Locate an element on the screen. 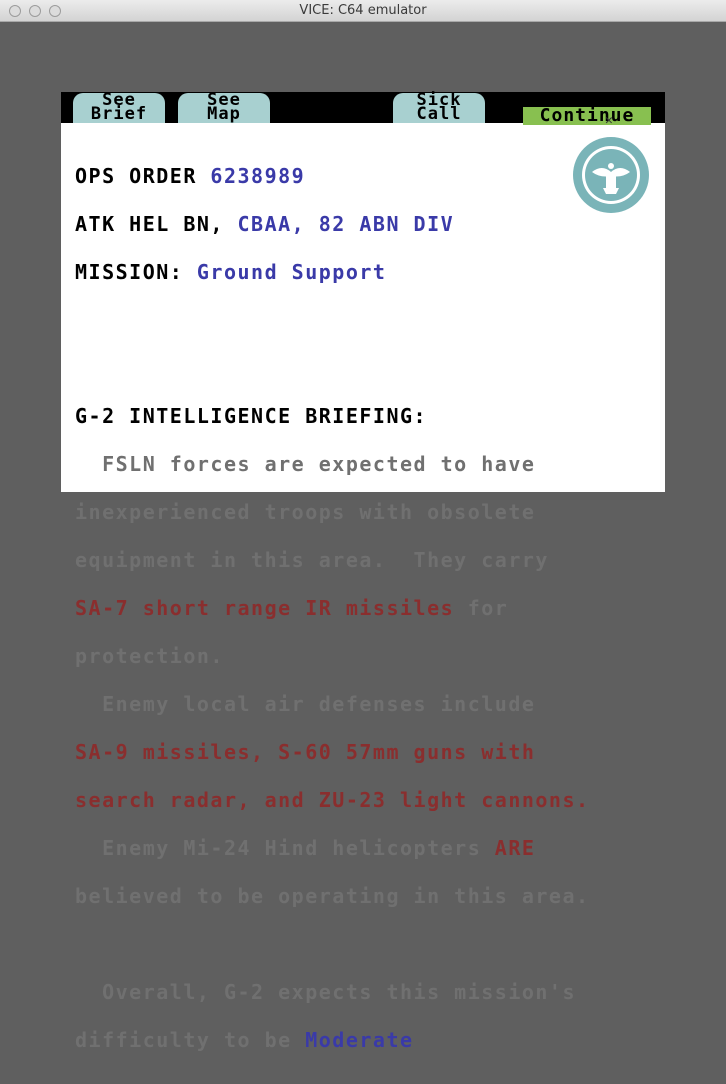 The width and height of the screenshot is (726, 1084). unit-value: CBAA, 82 ABN DIV is located at coordinates (346, 224).